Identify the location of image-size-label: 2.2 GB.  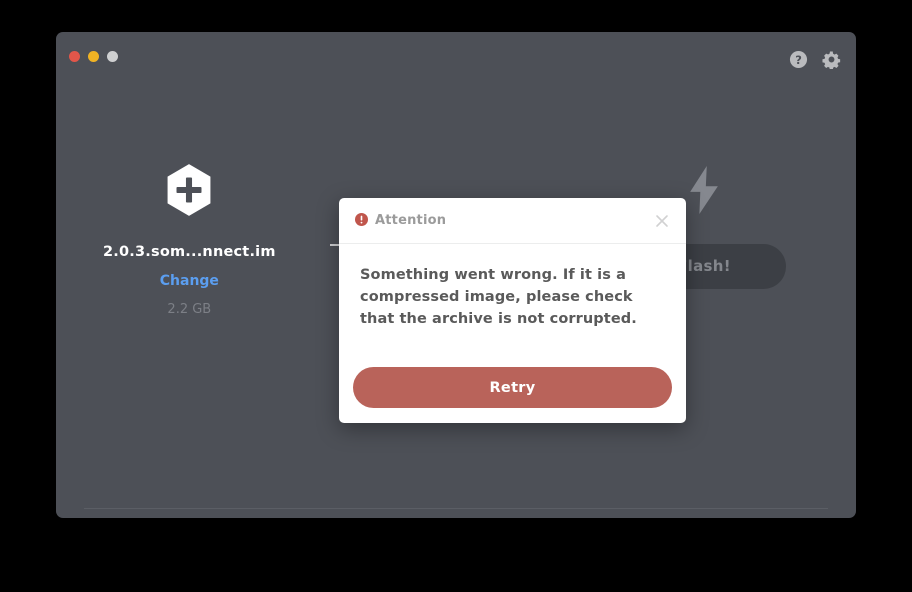
(189, 309).